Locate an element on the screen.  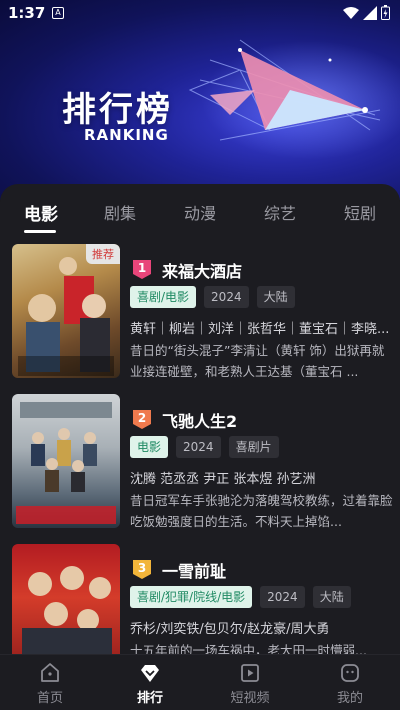
play-icon is located at coordinates (250, 673).